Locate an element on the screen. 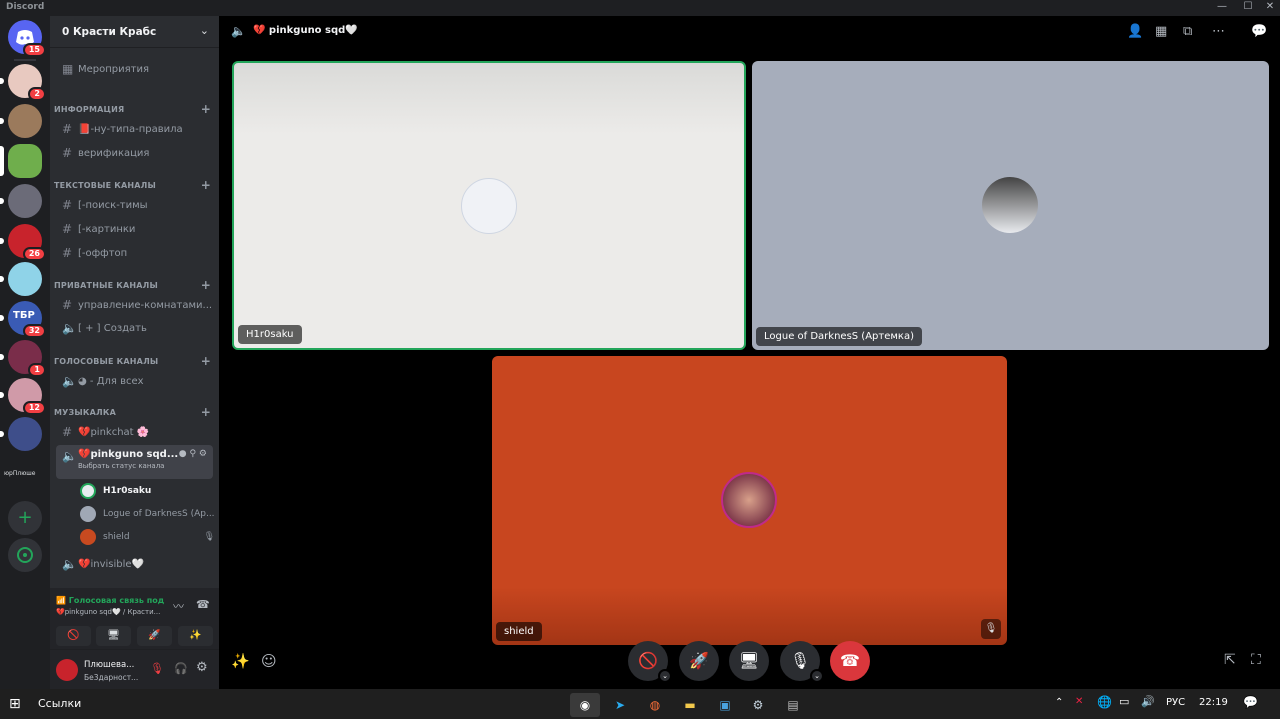 This screenshot has height=719, width=1280. channel-emoji: 💔 is located at coordinates (84, 564).